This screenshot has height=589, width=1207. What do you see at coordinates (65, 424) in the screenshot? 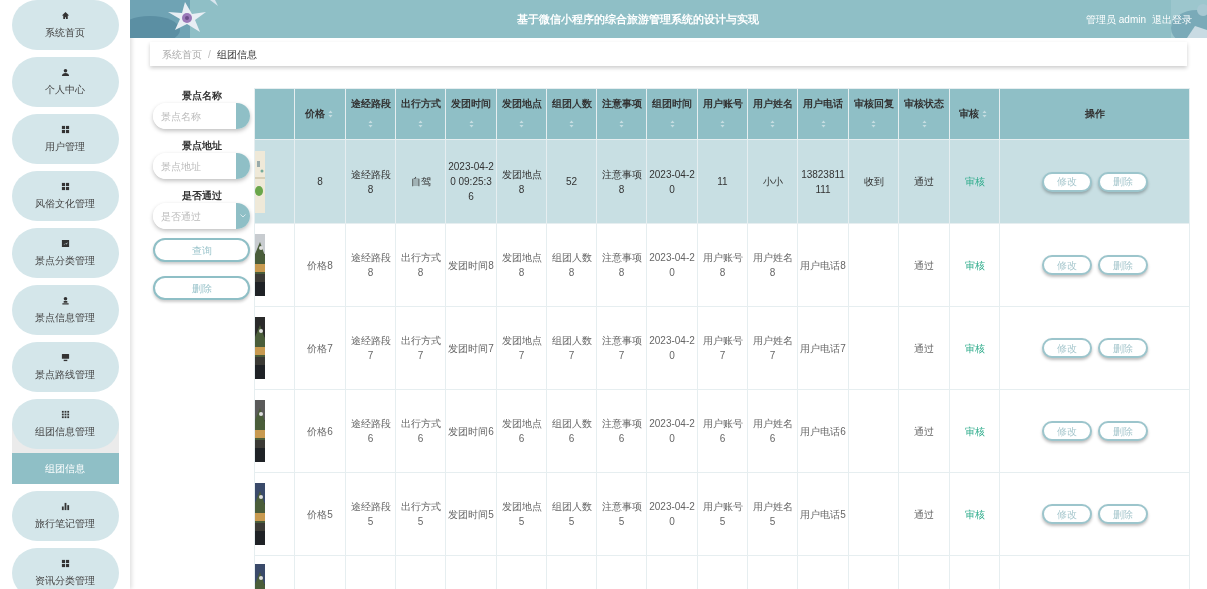
I see `sidebar-item: 组团信息管理` at bounding box center [65, 424].